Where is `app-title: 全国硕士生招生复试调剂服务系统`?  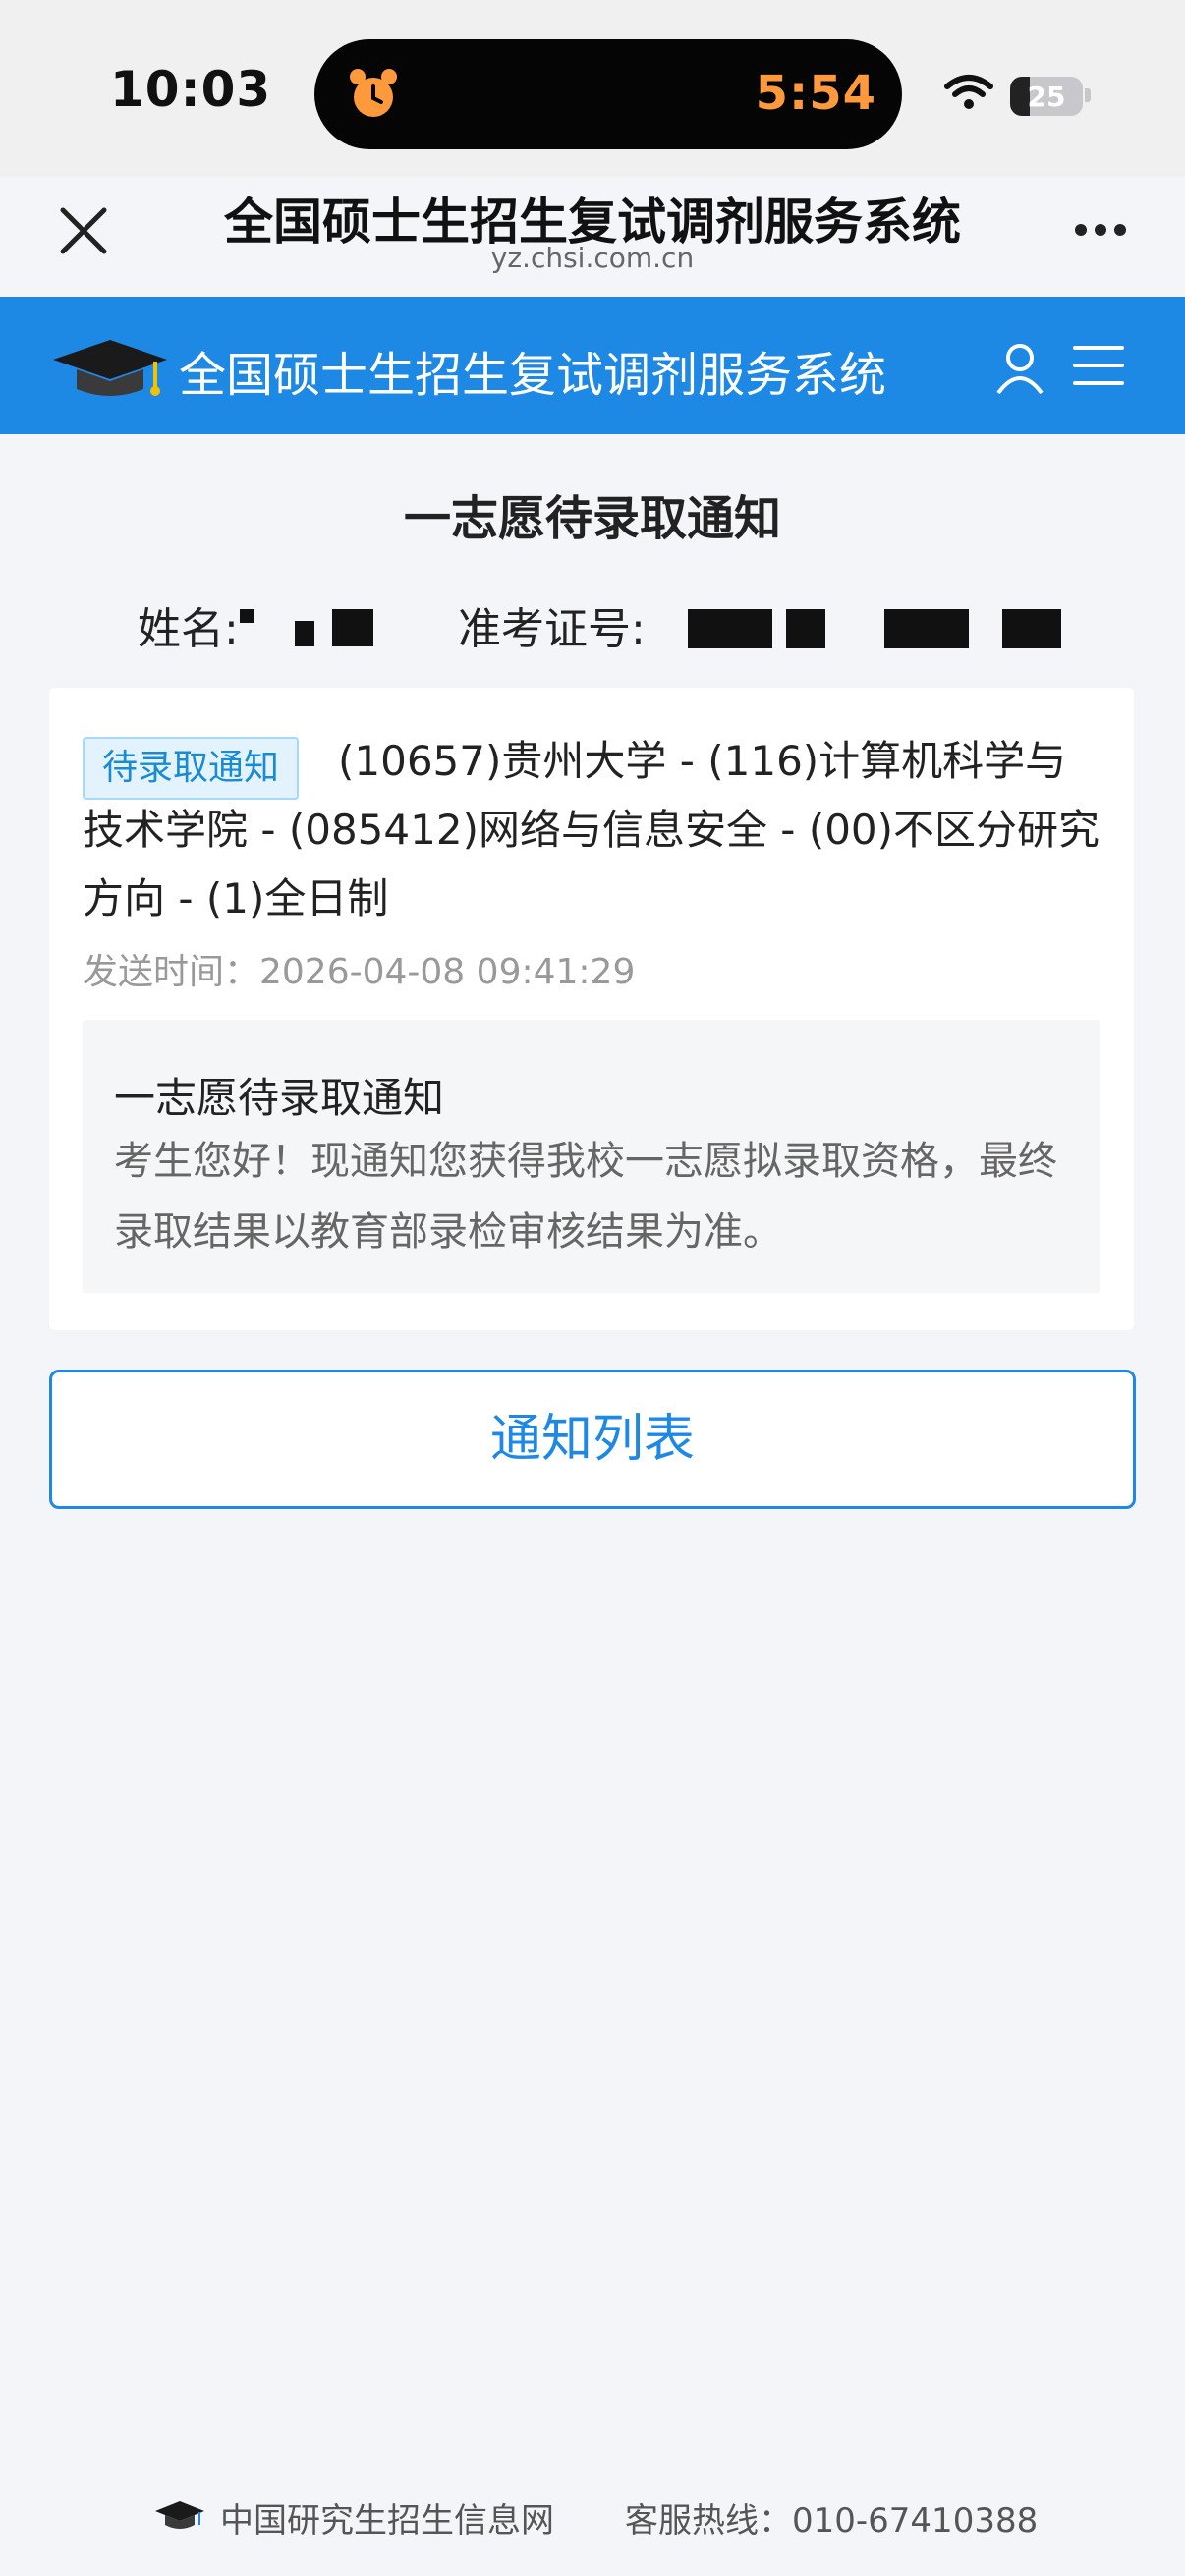
app-title: 全国硕士生招生复试调剂服务系统 is located at coordinates (533, 375).